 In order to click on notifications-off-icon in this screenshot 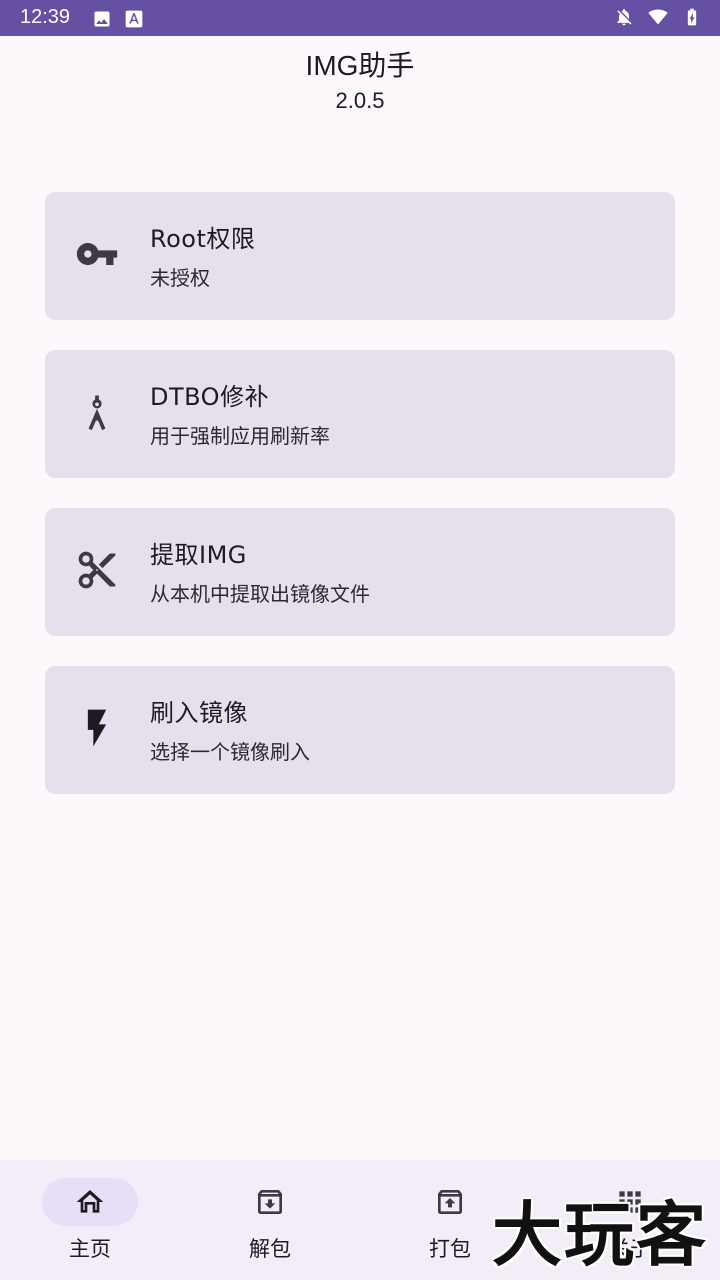, I will do `click(624, 17)`.